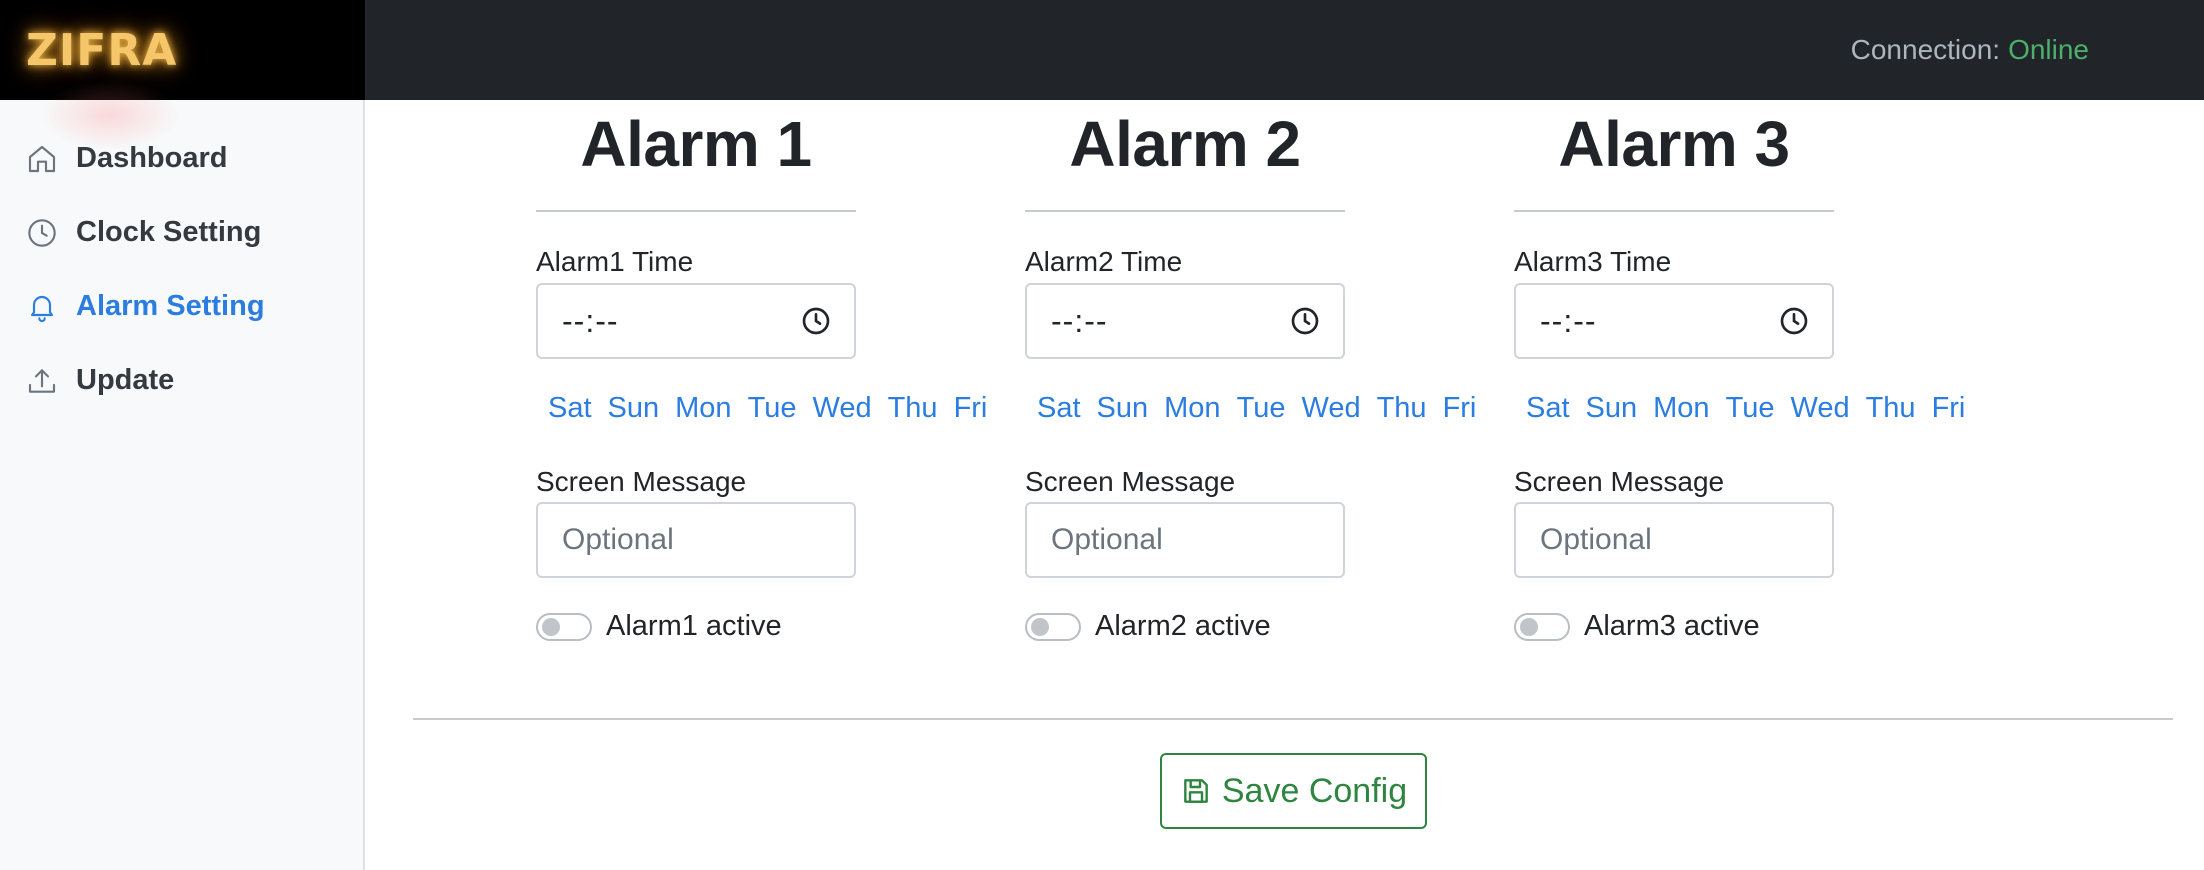  I want to click on connection-indicator: Connection: Online, so click(1970, 50).